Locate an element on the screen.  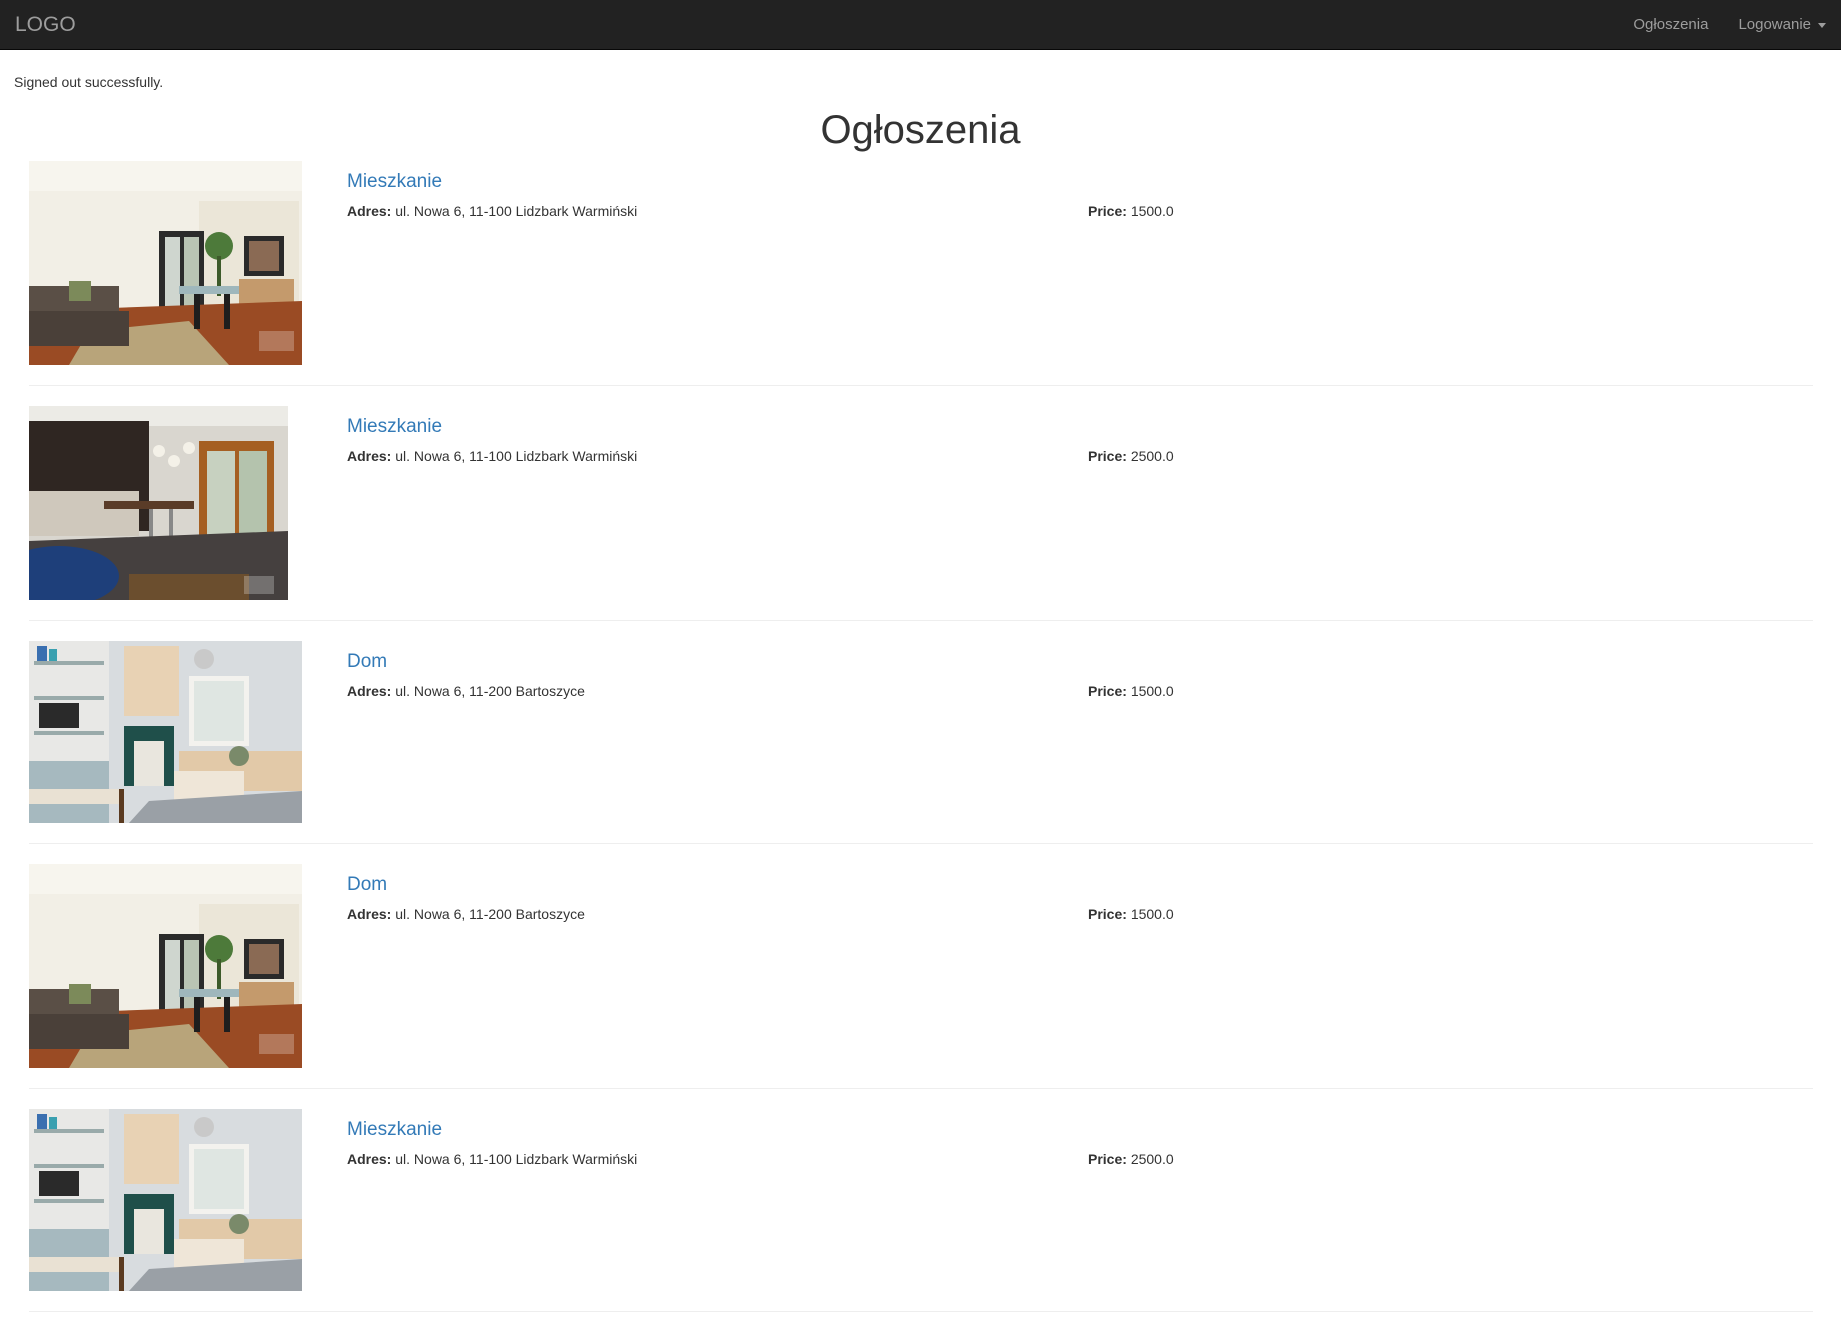
navbar-right: Ogłoszenia Logowanie is located at coordinates (1714, 25).